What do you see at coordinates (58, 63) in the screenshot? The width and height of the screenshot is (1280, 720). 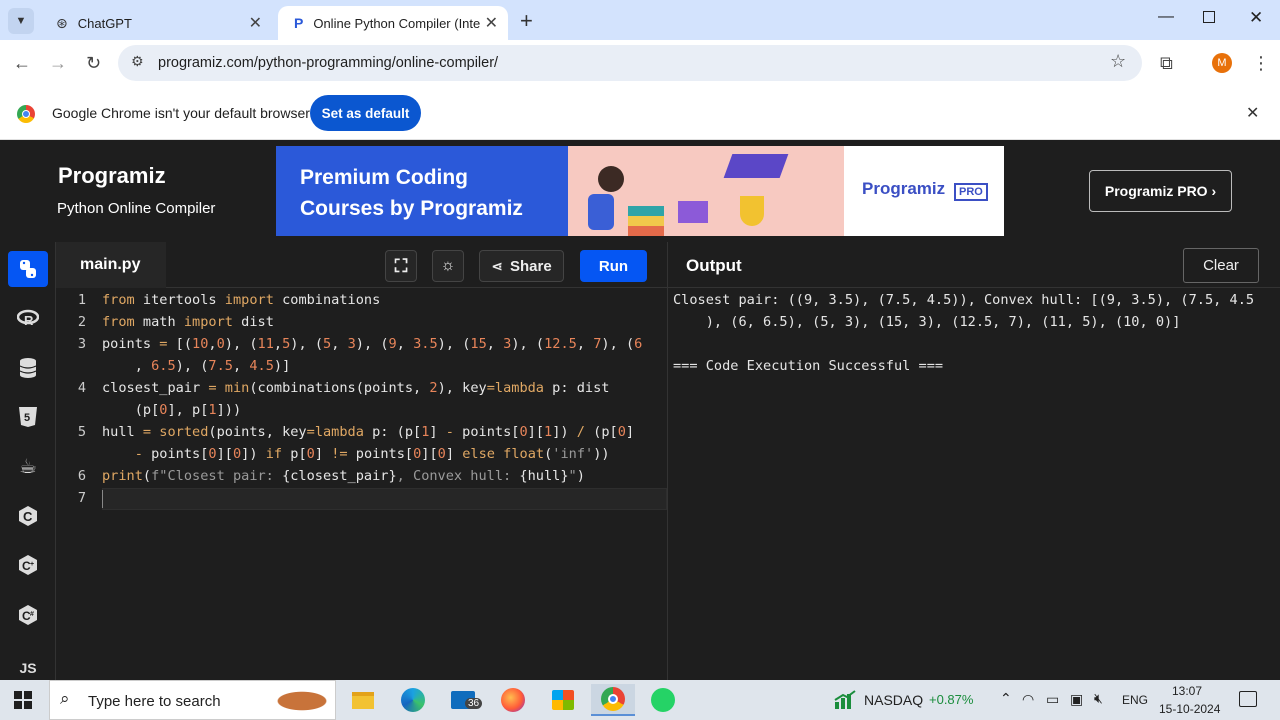 I see `forward-icon: →` at bounding box center [58, 63].